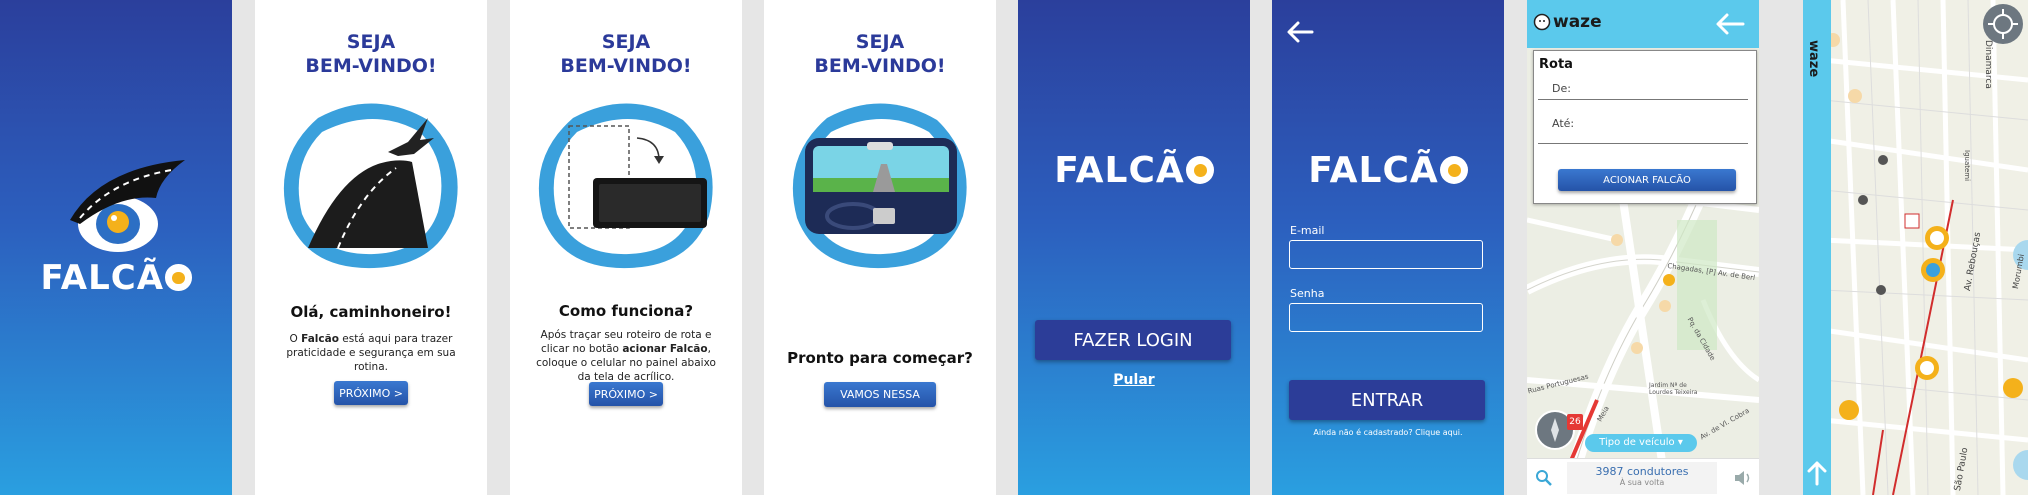 The width and height of the screenshot is (2028, 495). I want to click on street-label: Jardim Nª de Lourdes Teixeira, so click(1673, 389).